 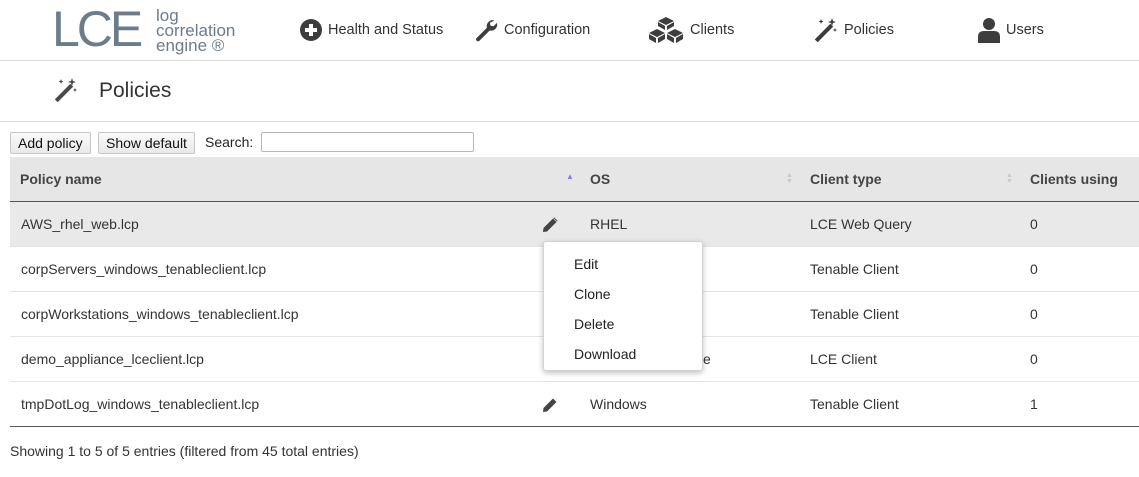 I want to click on nav-policies: Policies, so click(x=853, y=30).